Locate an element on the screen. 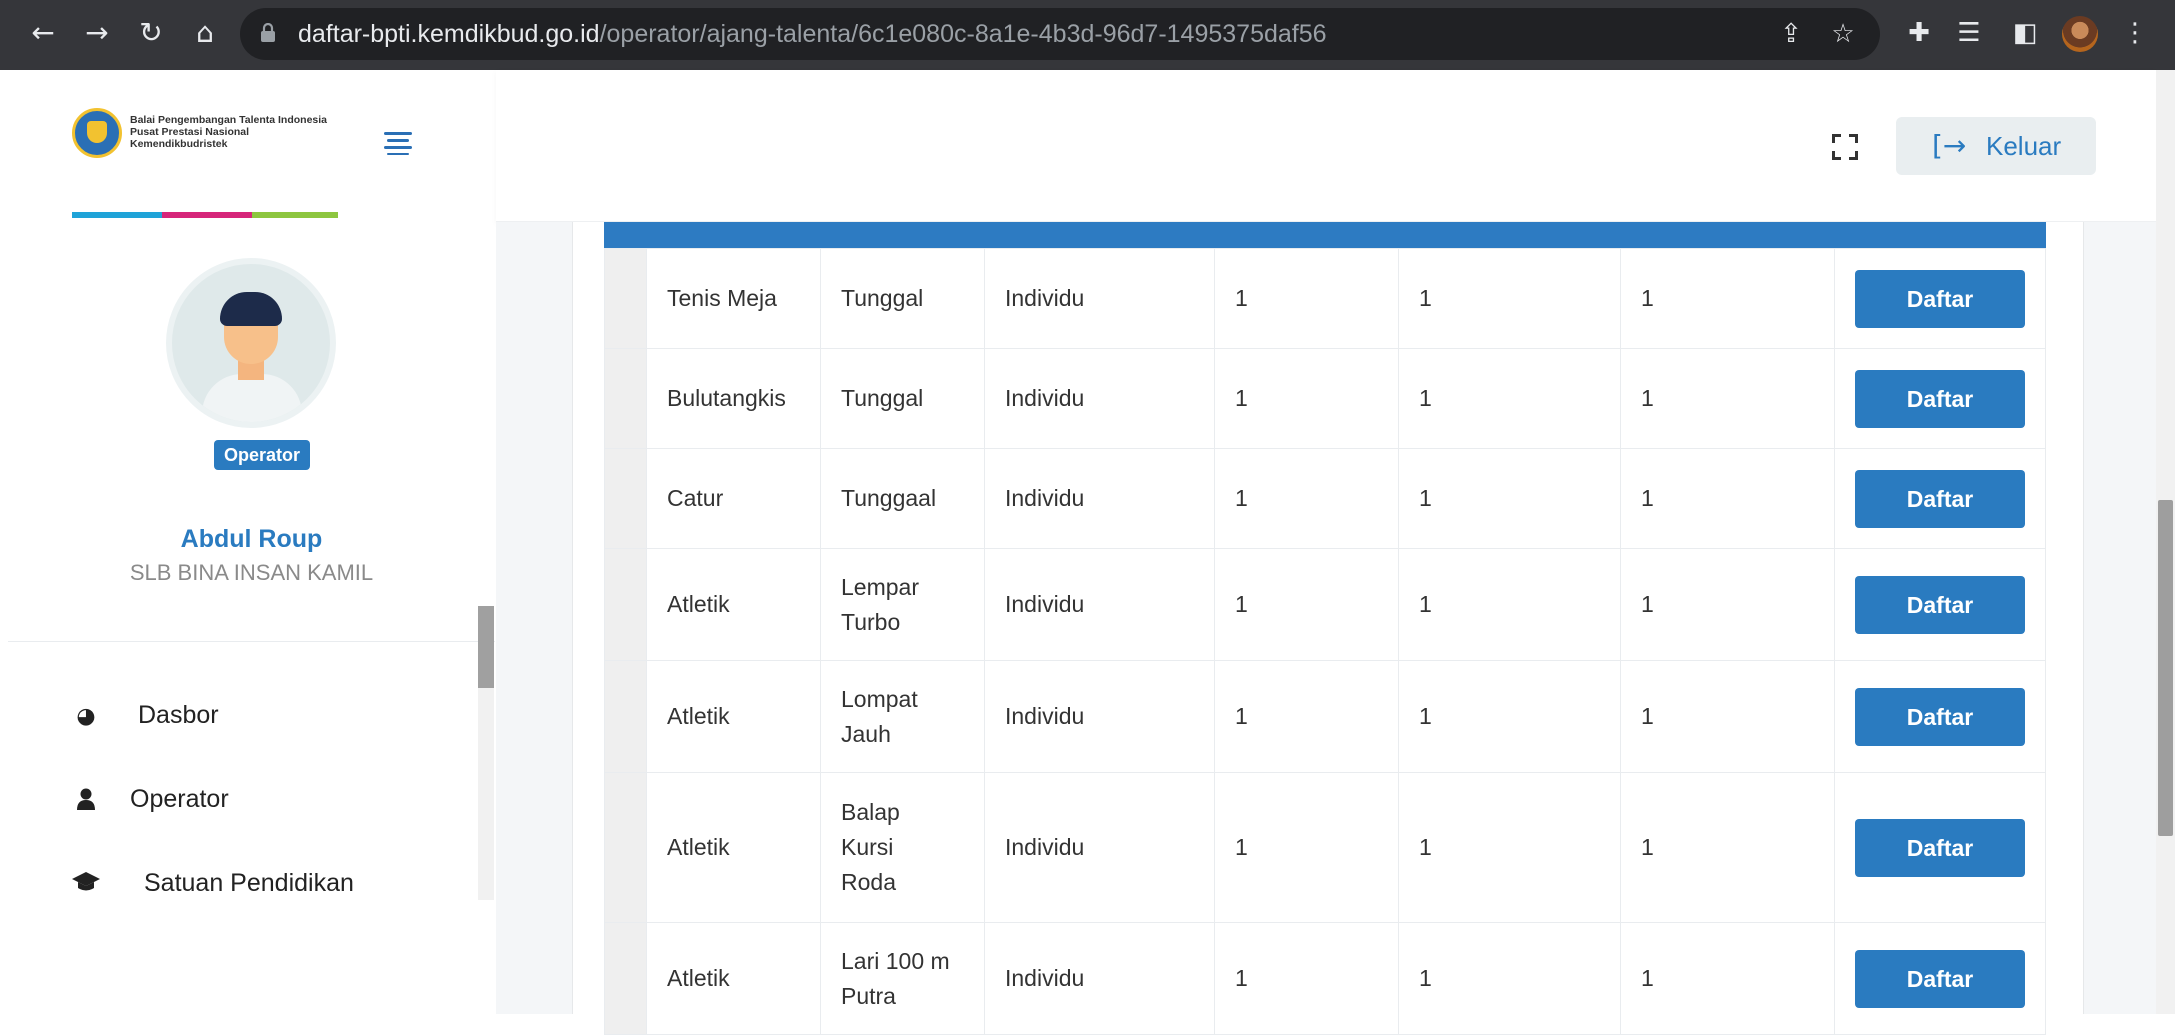 This screenshot has width=2175, height=1035. logout-icon: [→ is located at coordinates (1949, 145).